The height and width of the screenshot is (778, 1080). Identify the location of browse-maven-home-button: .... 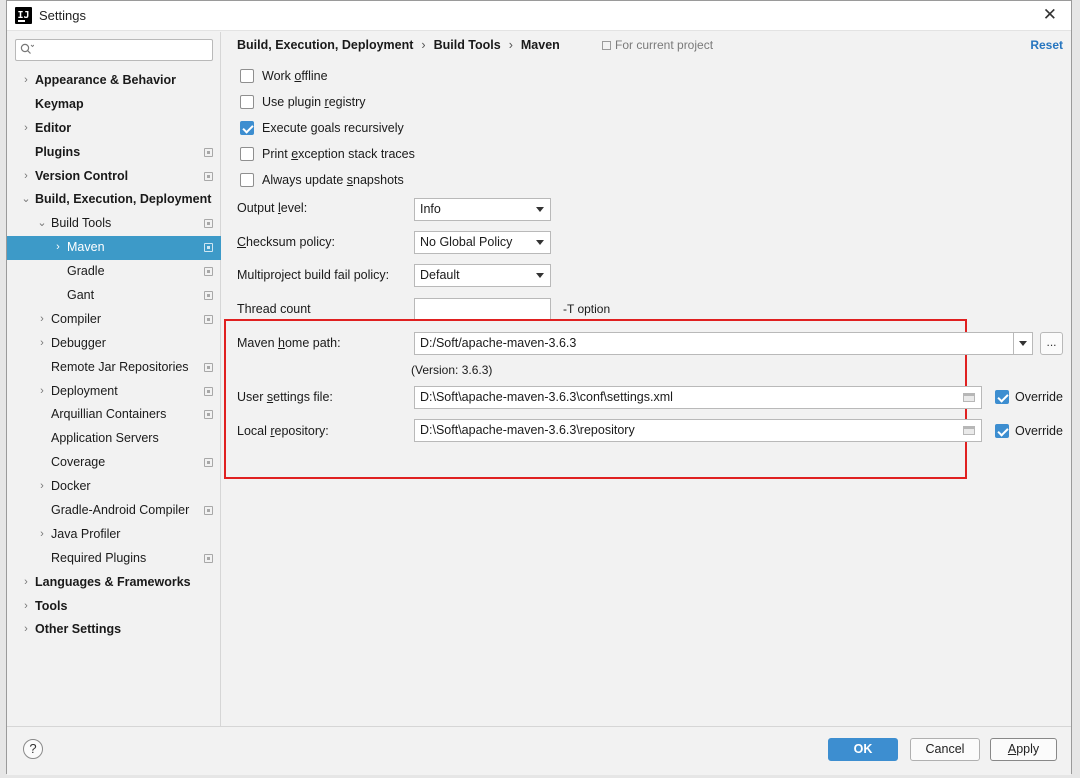
(1051, 343).